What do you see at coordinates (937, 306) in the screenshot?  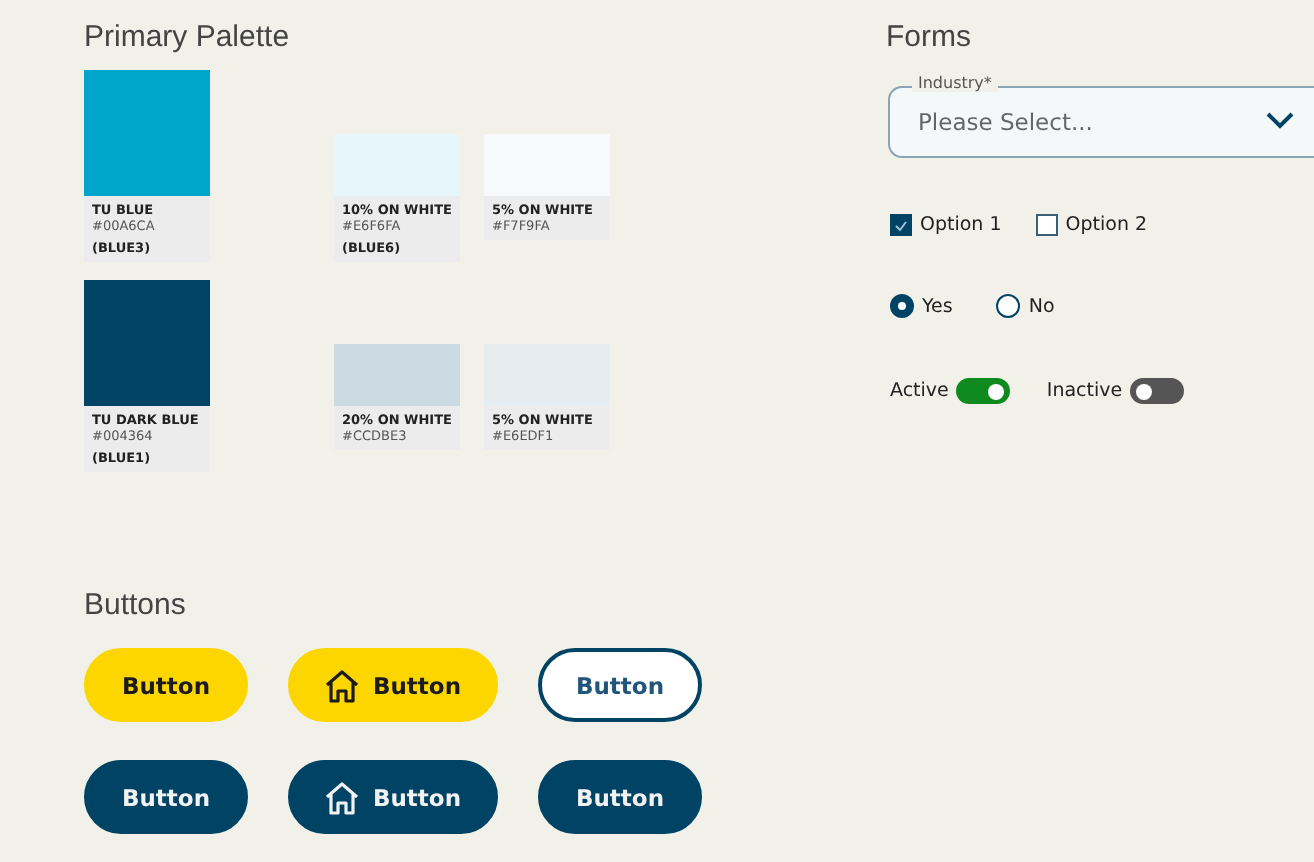 I see `radio-label: Yes` at bounding box center [937, 306].